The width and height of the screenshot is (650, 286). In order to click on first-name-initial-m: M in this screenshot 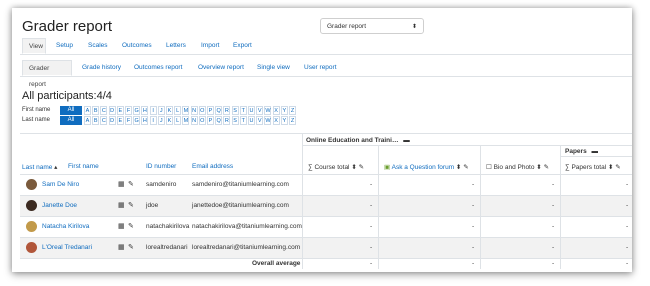, I will do `click(186, 110)`.